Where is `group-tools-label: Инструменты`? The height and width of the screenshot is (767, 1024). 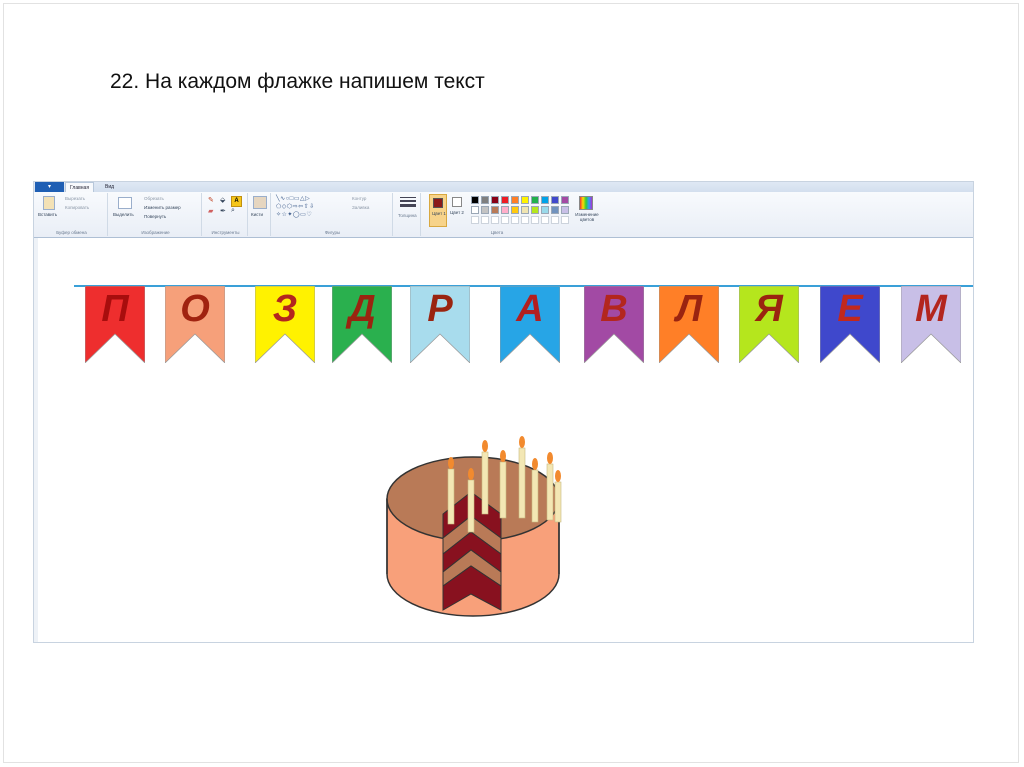
group-tools-label: Инструменты is located at coordinates (225, 232).